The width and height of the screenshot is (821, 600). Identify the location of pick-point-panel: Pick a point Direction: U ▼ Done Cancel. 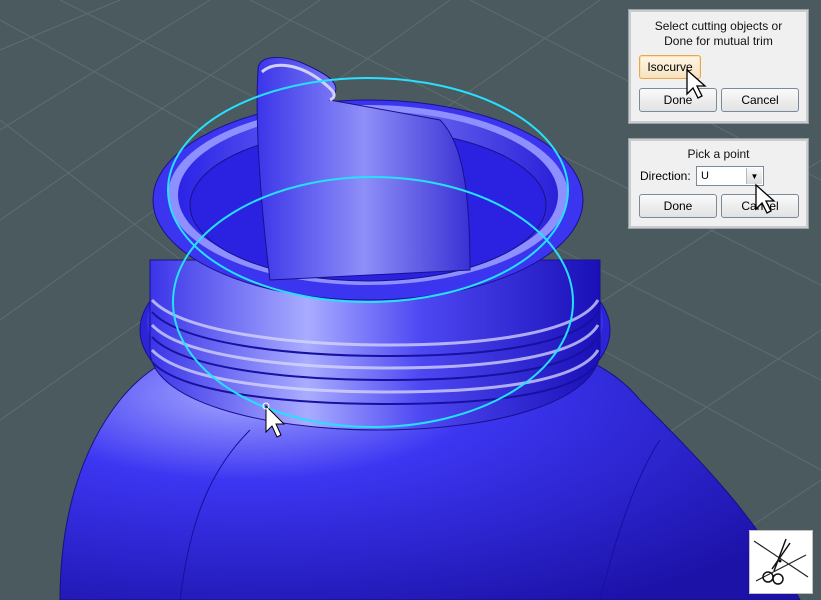
(718, 183).